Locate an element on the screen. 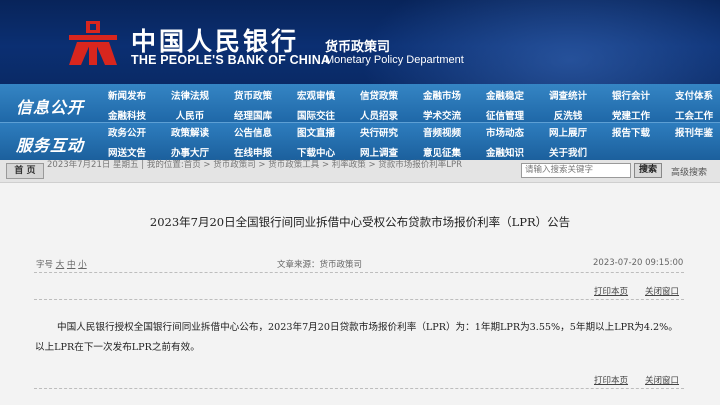  nav-item: 法律法规 is located at coordinates (190, 95).